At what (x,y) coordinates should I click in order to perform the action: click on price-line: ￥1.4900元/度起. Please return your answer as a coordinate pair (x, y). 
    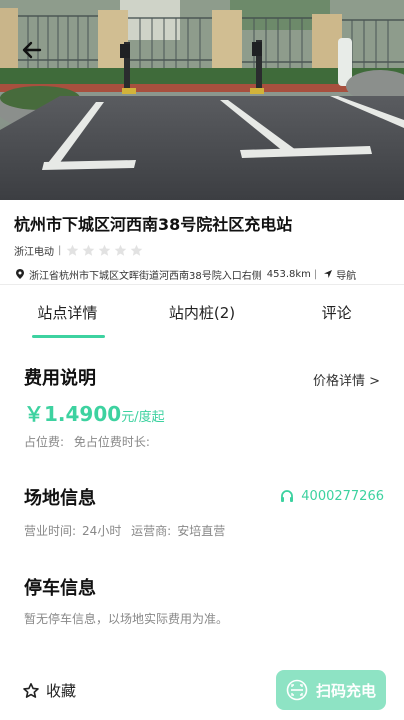
    Looking at the image, I should click on (204, 412).